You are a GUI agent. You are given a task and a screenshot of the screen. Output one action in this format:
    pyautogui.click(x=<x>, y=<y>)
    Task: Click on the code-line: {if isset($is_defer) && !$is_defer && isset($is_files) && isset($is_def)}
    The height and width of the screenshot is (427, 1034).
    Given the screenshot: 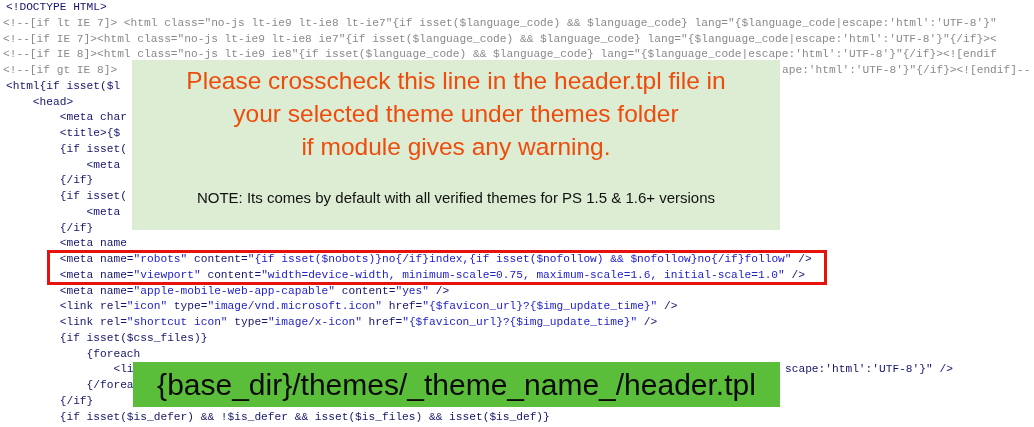 What is the action you would take?
    pyautogui.click(x=304, y=416)
    